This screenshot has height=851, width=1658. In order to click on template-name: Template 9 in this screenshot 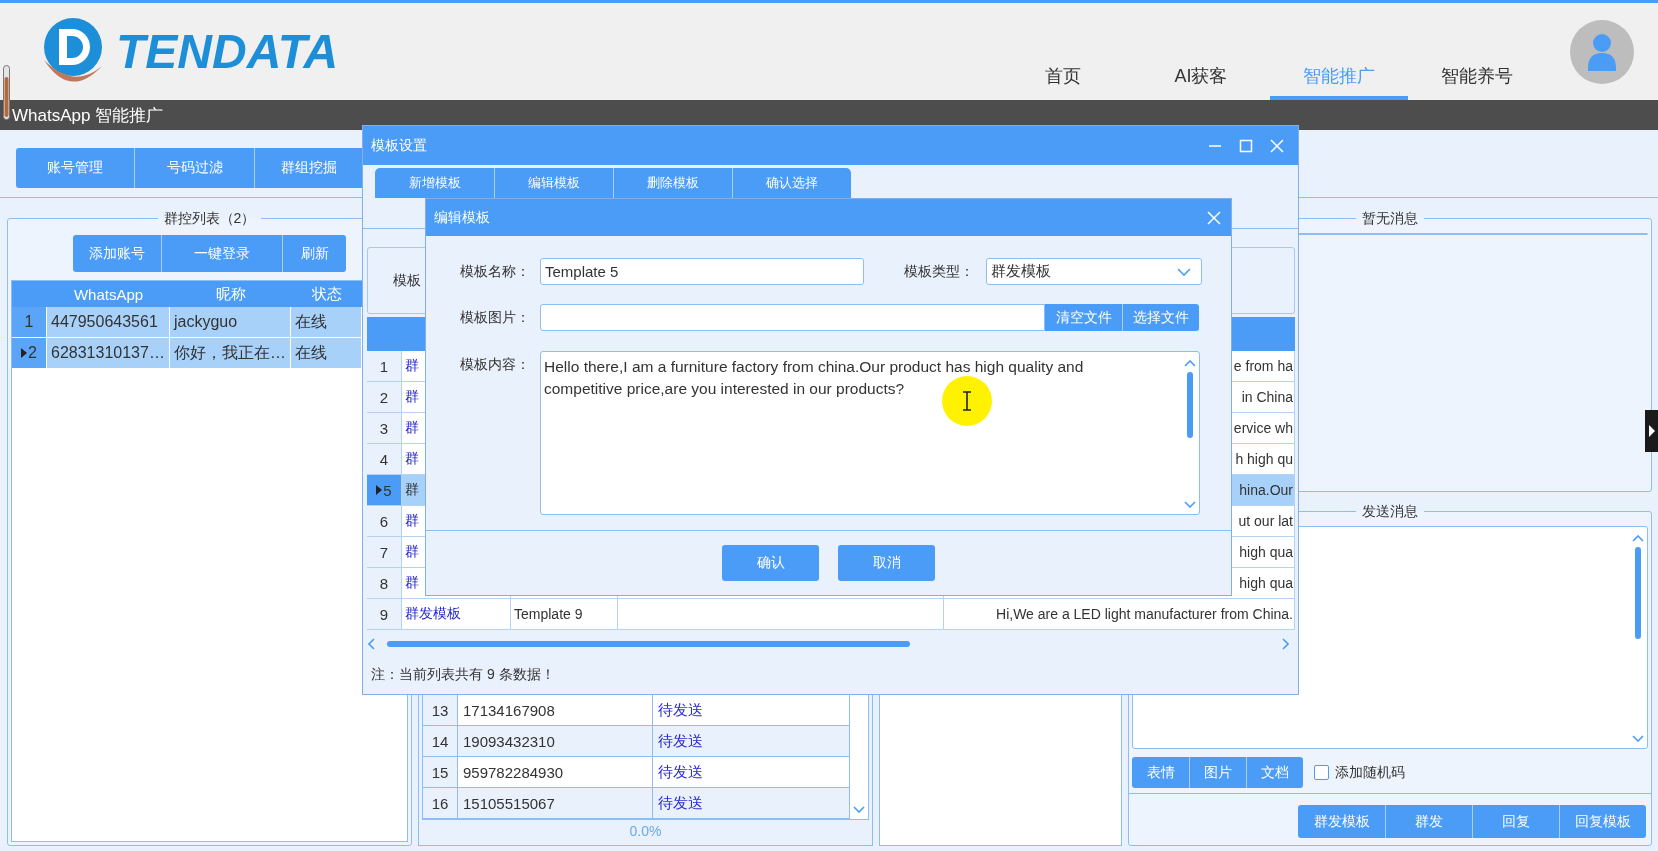, I will do `click(548, 614)`.